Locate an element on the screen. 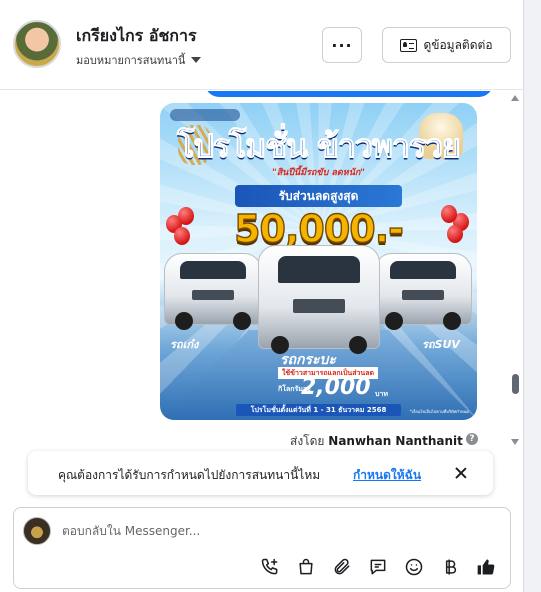 The height and width of the screenshot is (592, 541). promo-discount-label: รับส่วนลดสูงสุด is located at coordinates (318, 196).